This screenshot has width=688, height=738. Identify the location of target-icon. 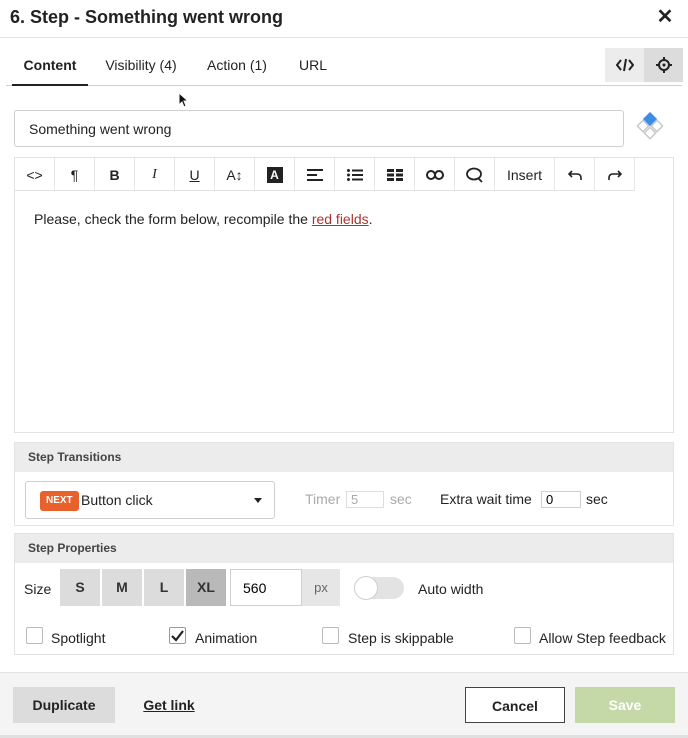
(663, 65).